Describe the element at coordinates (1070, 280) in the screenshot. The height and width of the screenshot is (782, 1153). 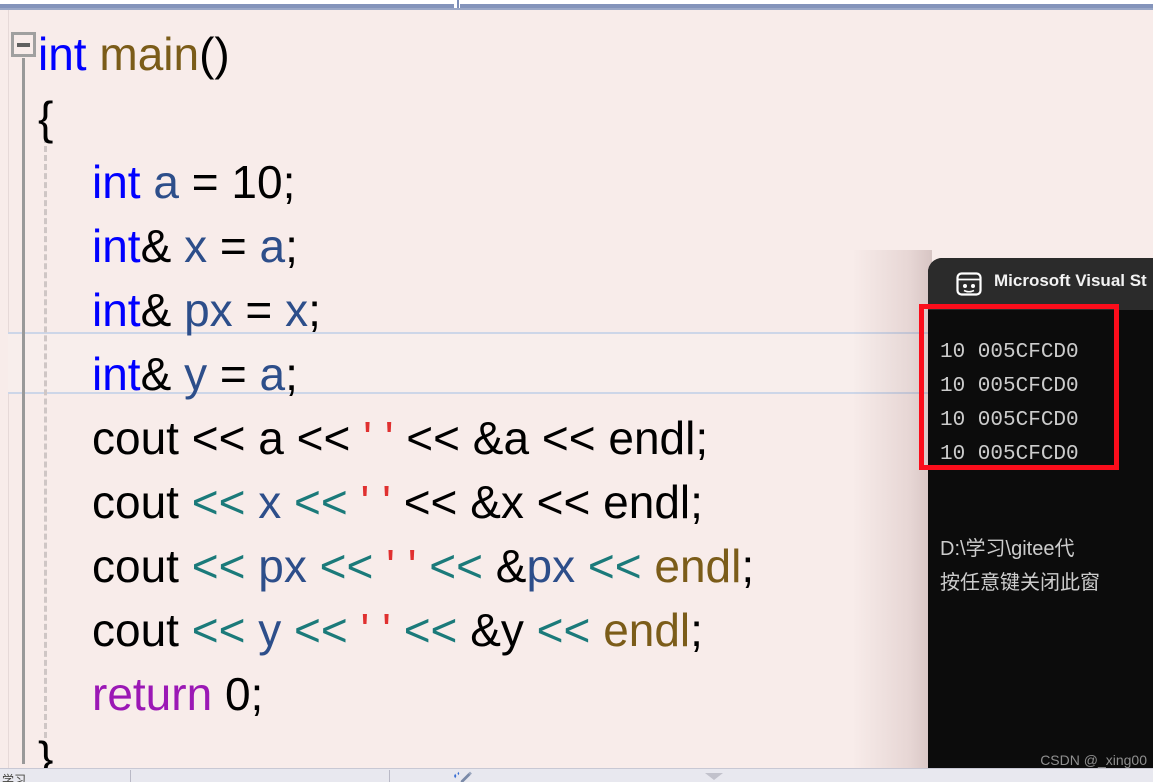
I see `console-title-text: Microsoft Visual St` at that location.